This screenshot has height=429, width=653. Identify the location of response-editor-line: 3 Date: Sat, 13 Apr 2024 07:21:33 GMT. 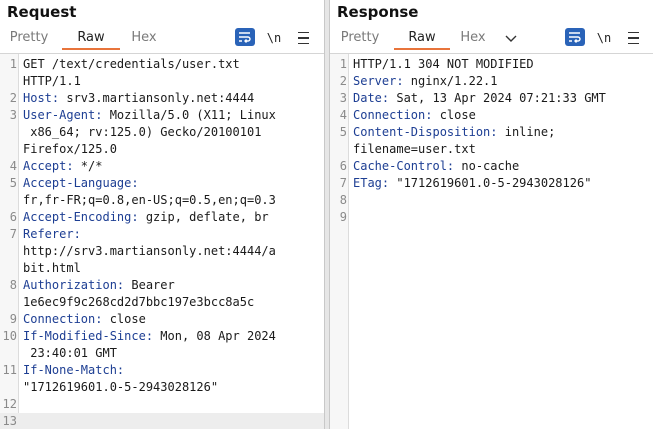
(491, 98).